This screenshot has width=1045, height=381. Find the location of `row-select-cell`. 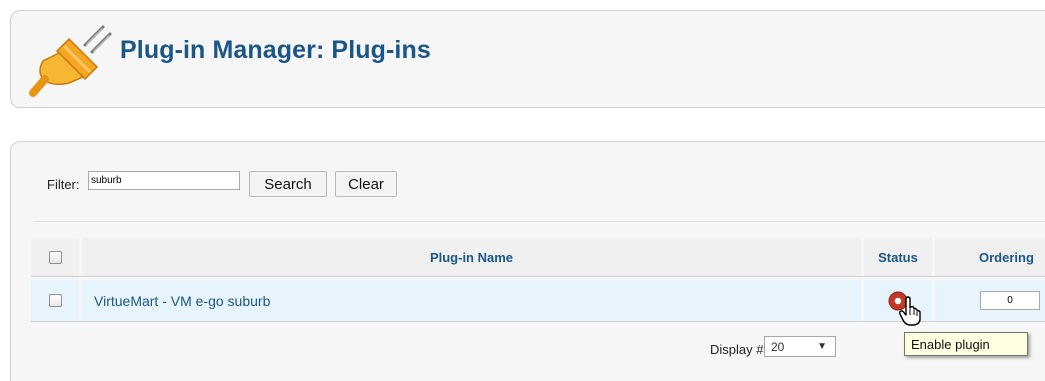

row-select-cell is located at coordinates (55, 300).